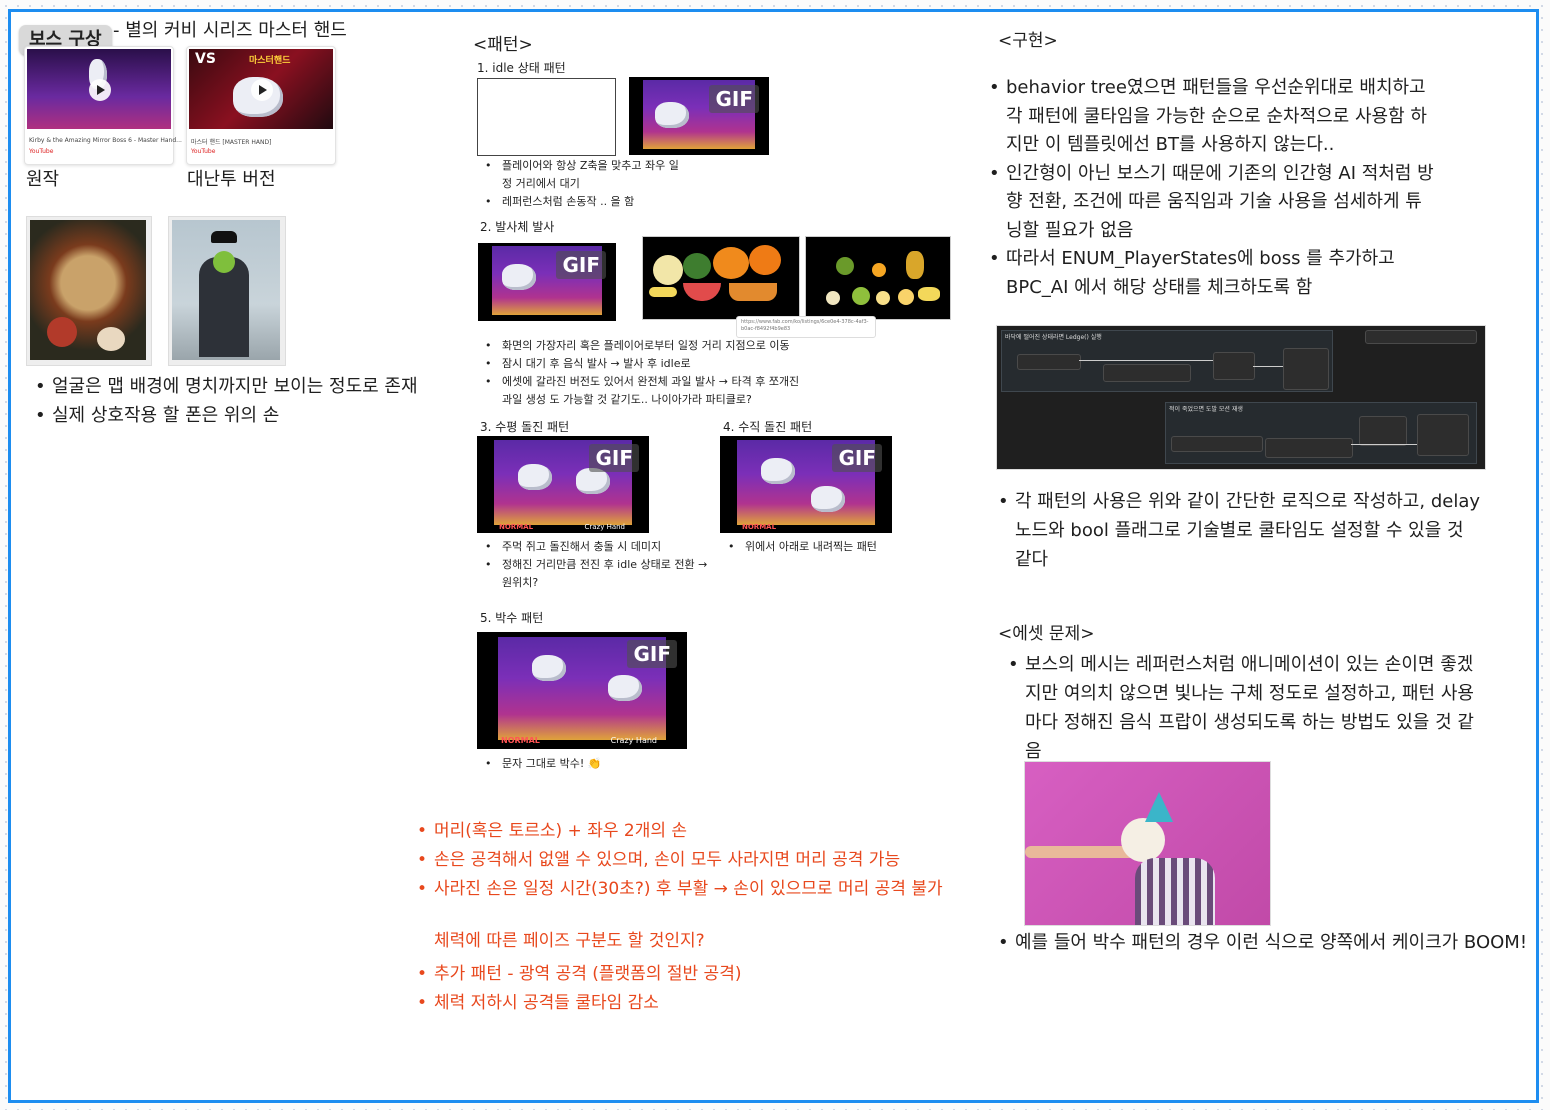  I want to click on list-item: 정해진 거리만큼 전진 후 idle 상태로 전환 → 원위치?, so click(597, 574).